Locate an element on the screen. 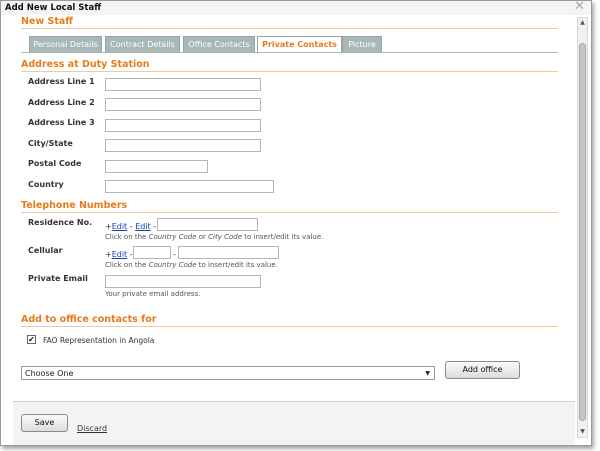  telephone-divider is located at coordinates (289, 212).